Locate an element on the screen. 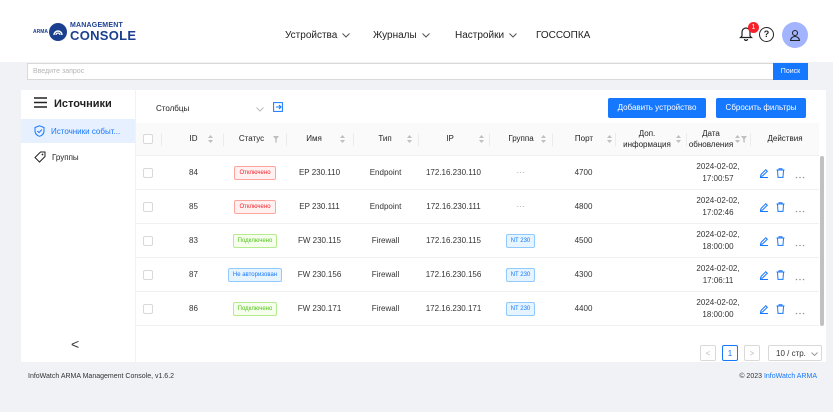 This screenshot has width=833, height=412. page-size-select: 10 / стр. is located at coordinates (795, 353).